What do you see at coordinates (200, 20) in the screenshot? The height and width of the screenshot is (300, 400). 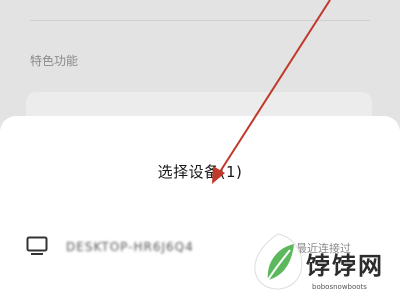 I see `divider` at bounding box center [200, 20].